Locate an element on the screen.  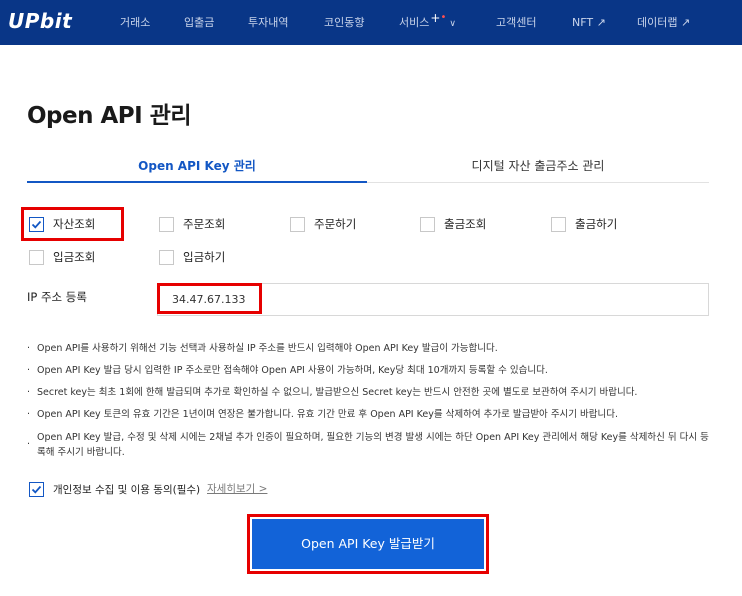
nav-investments: 투자내역 is located at coordinates (268, 22).